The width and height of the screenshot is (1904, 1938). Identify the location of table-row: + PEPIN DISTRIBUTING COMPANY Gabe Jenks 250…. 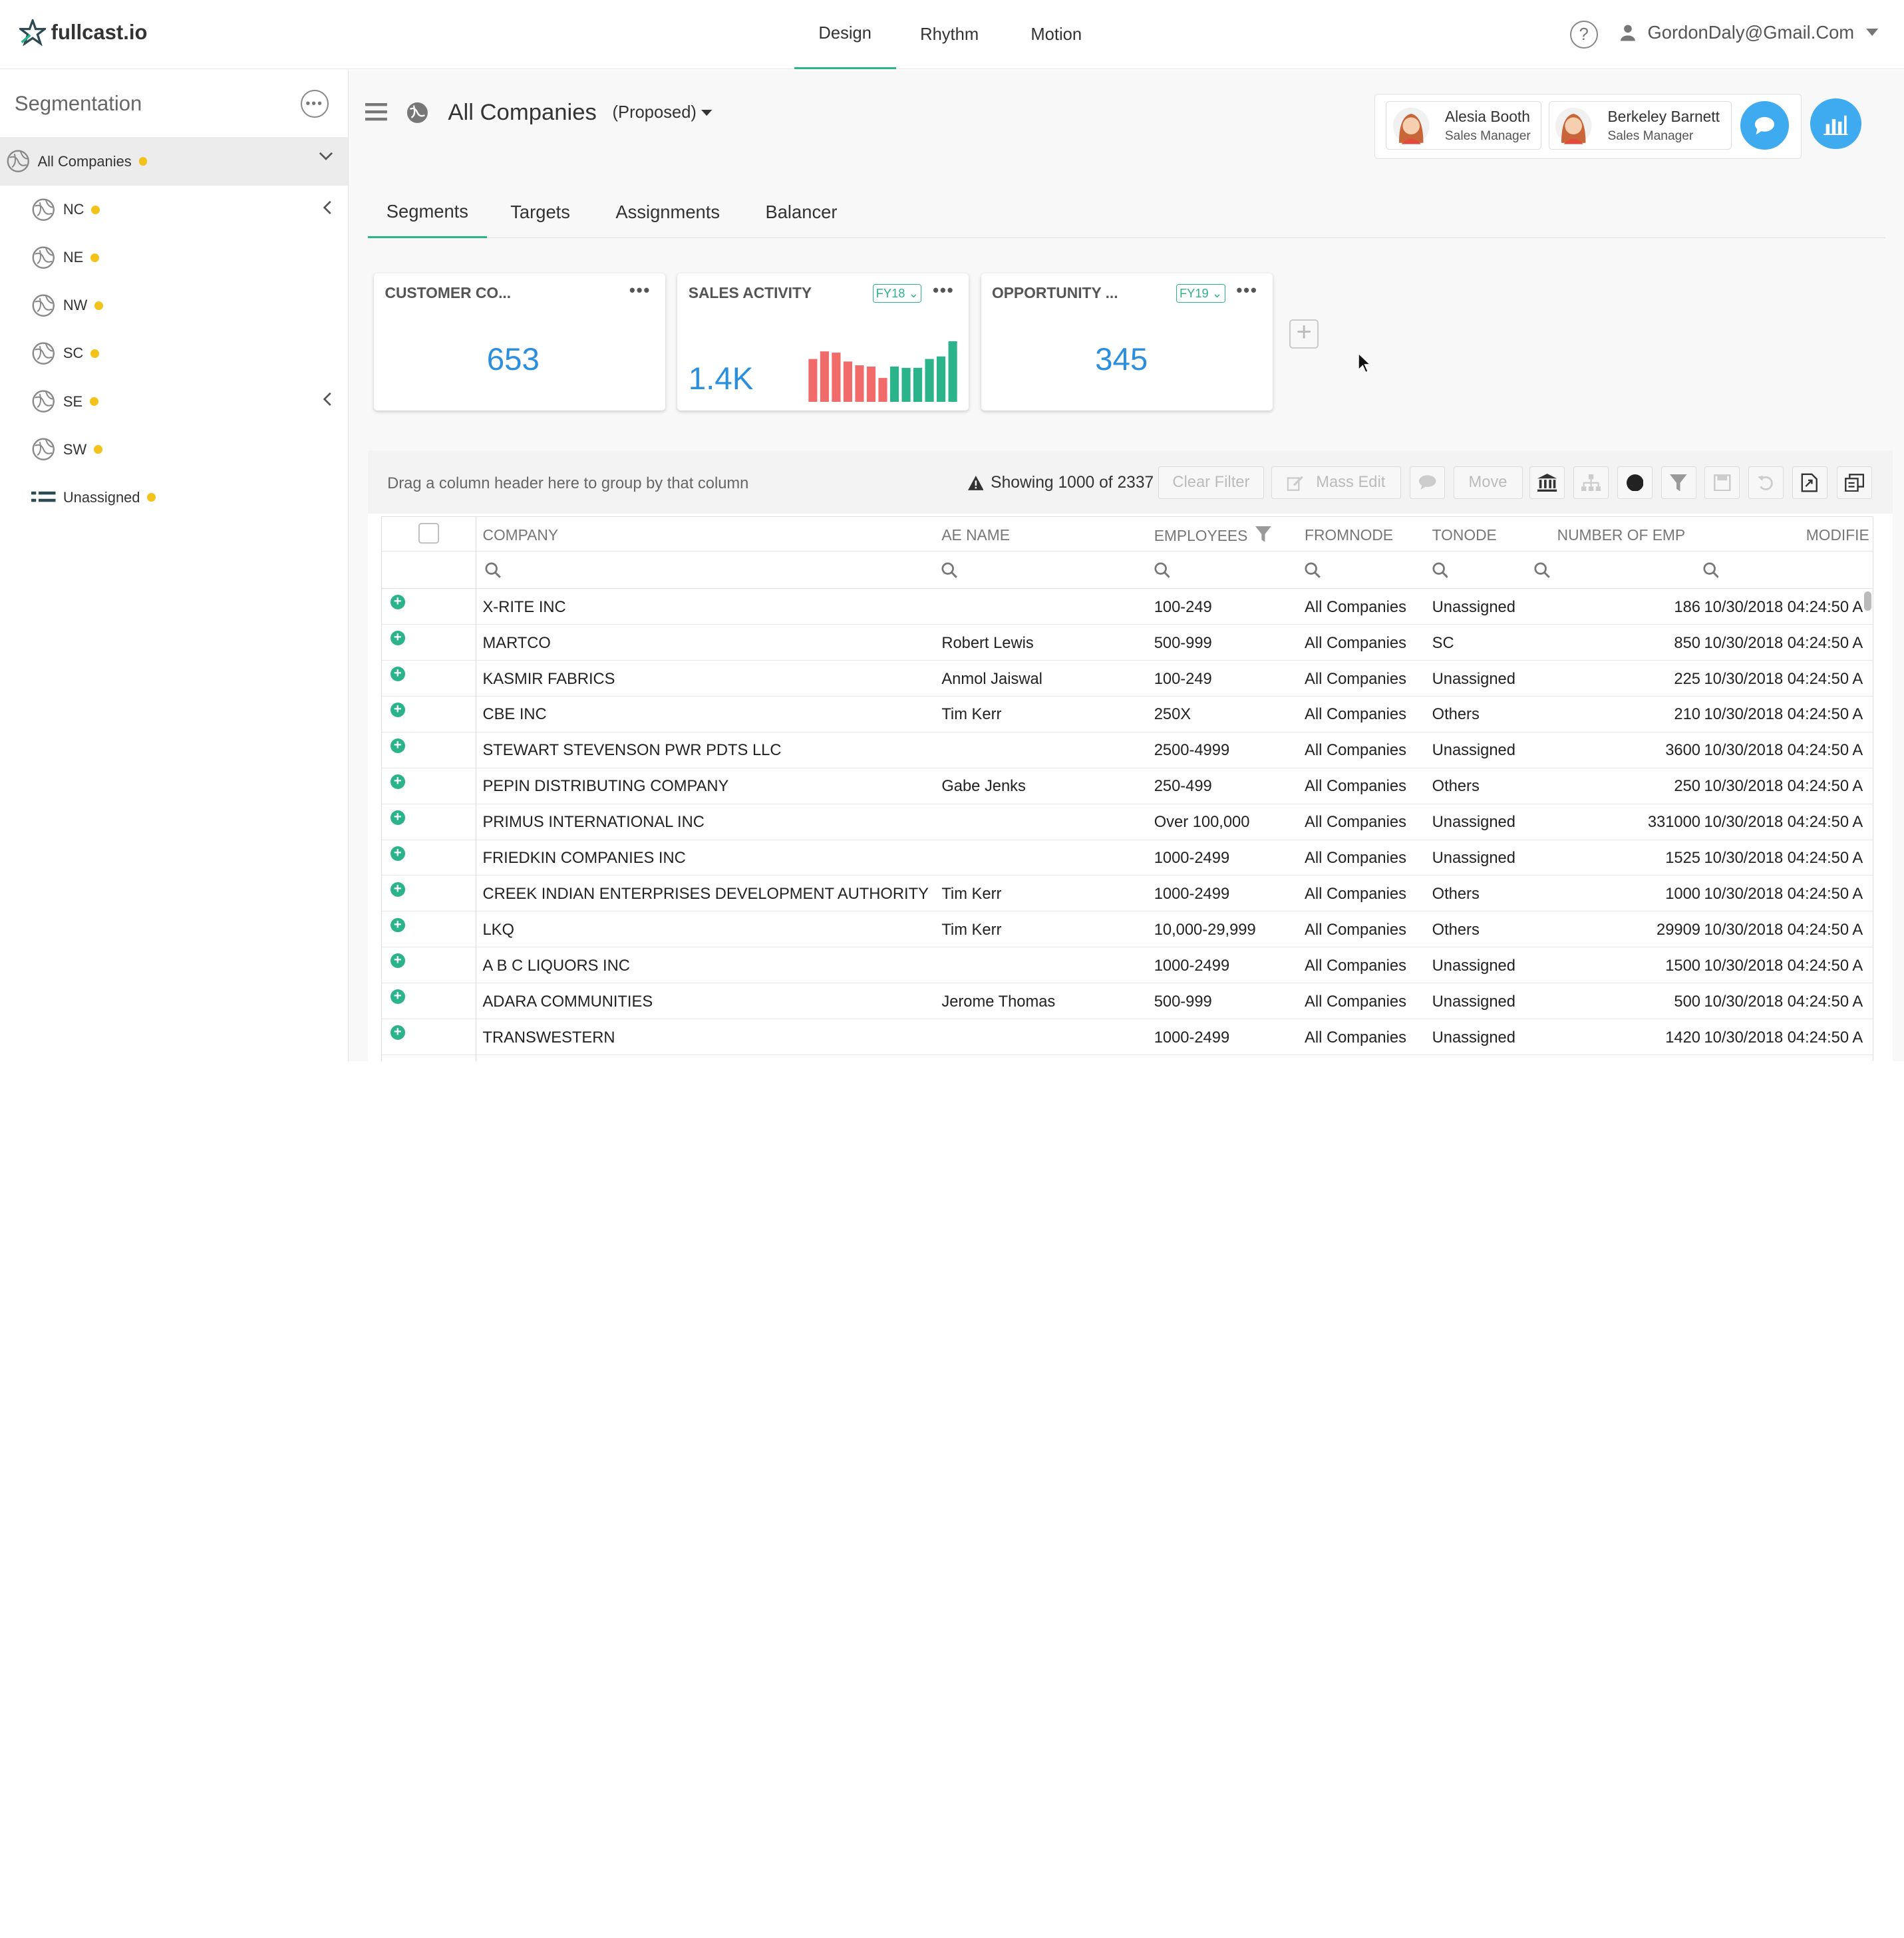
(1127, 786).